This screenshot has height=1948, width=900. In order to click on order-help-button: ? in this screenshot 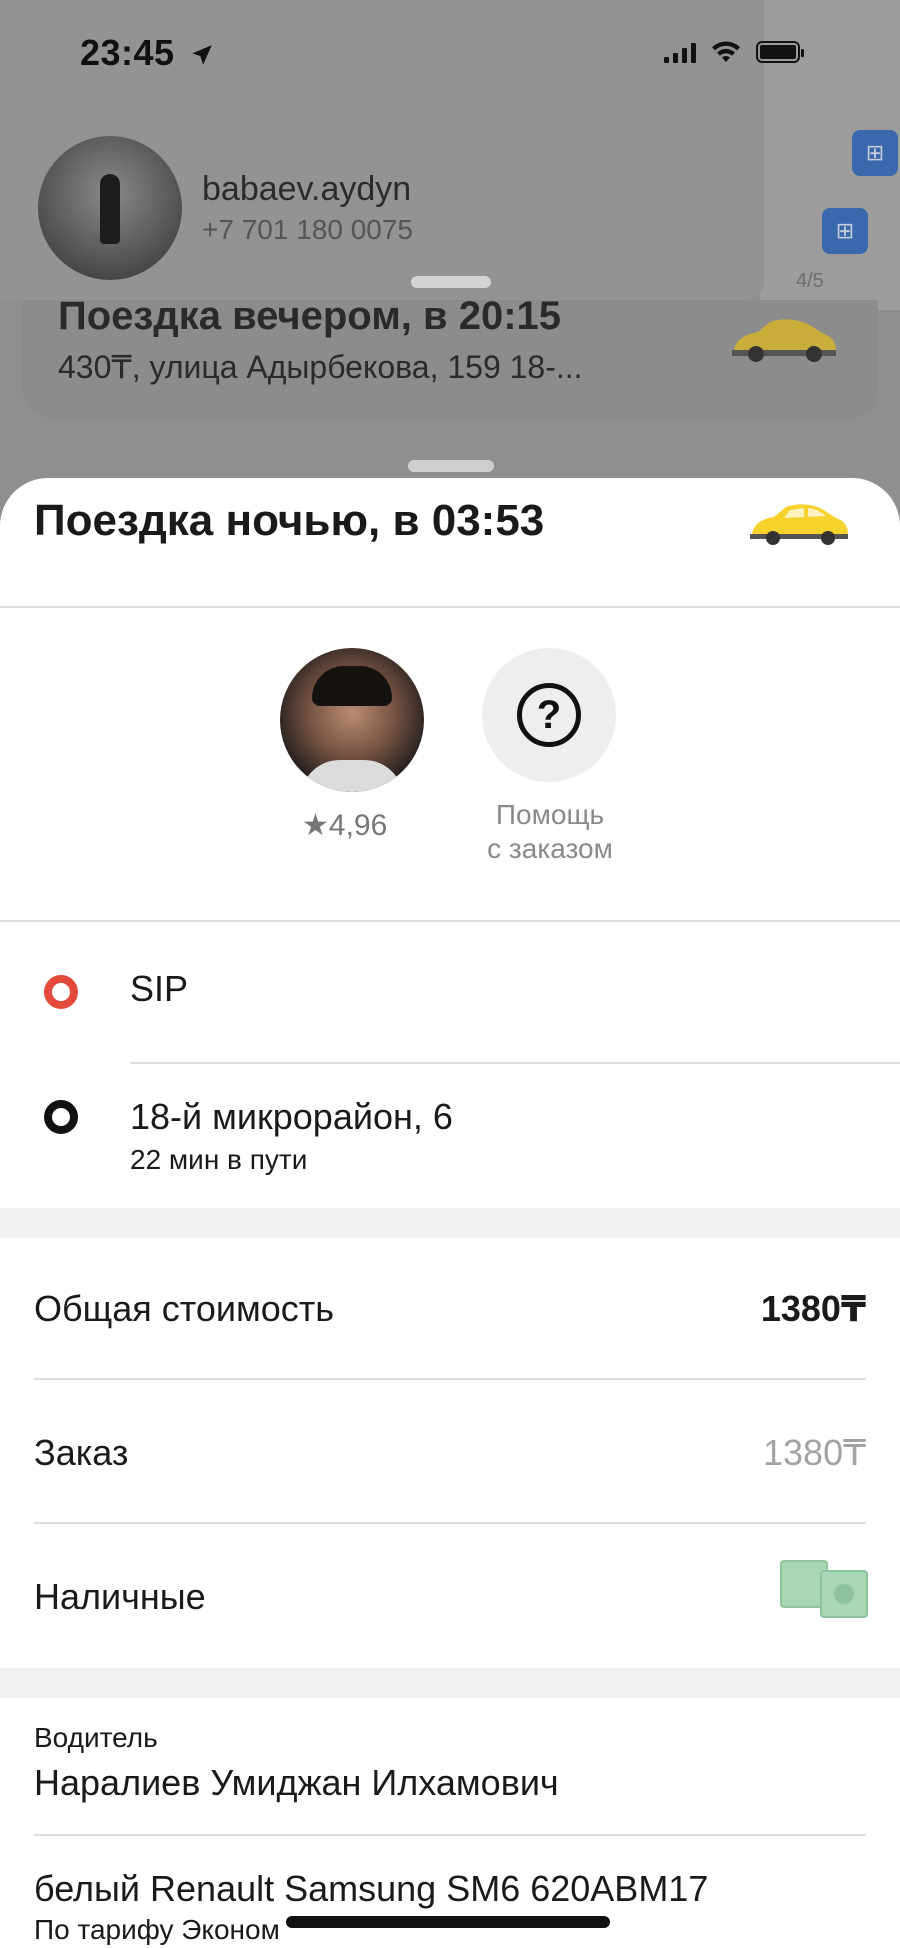, I will do `click(549, 715)`.